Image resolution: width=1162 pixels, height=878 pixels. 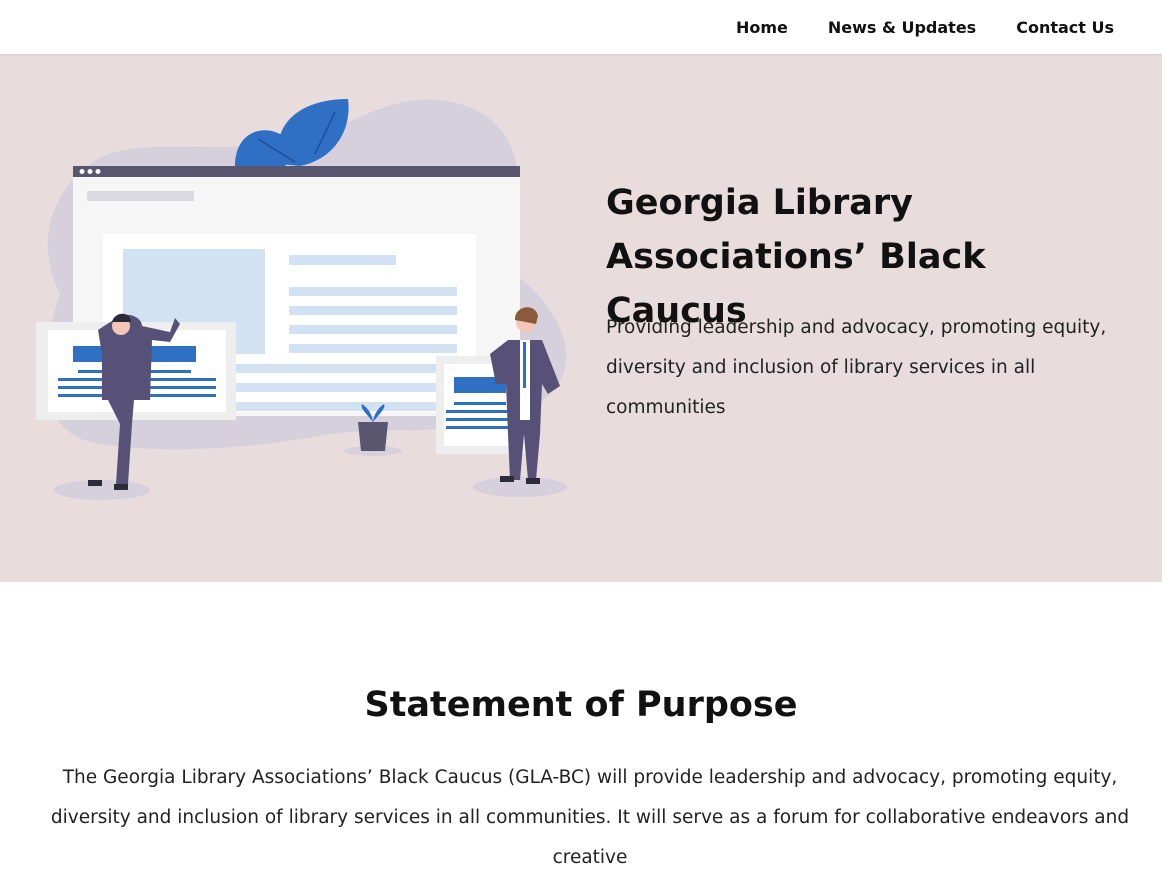 I want to click on browser-titlebar, so click(x=296, y=171).